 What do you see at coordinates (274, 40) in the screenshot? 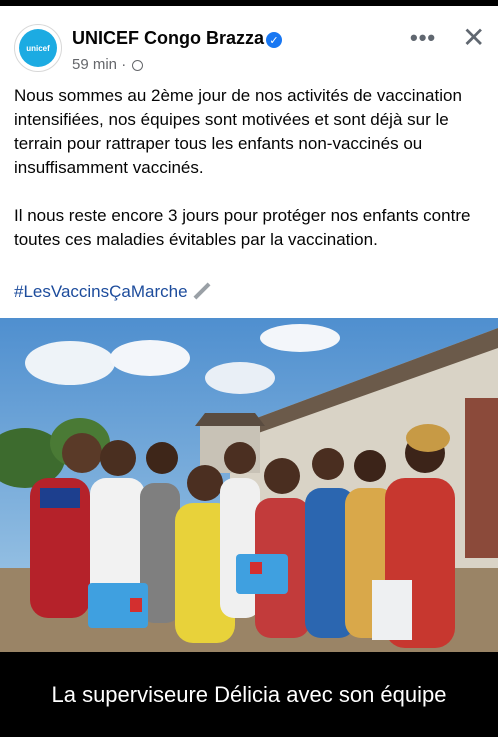
I see `verified-badge-icon: ✓` at bounding box center [274, 40].